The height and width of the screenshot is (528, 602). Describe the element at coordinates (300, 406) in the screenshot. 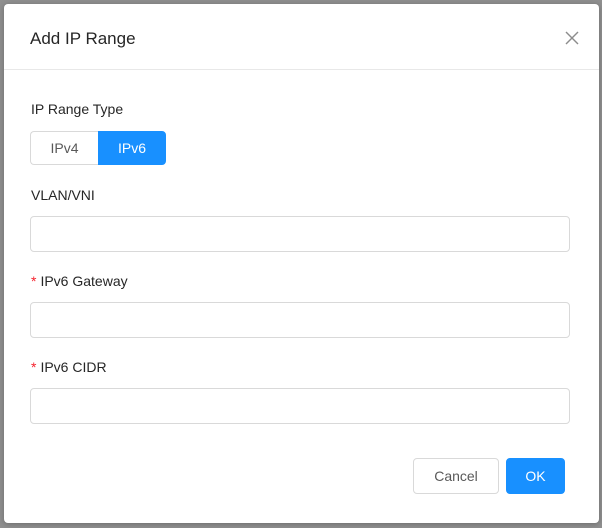

I see `ipv6-cidr-input` at that location.